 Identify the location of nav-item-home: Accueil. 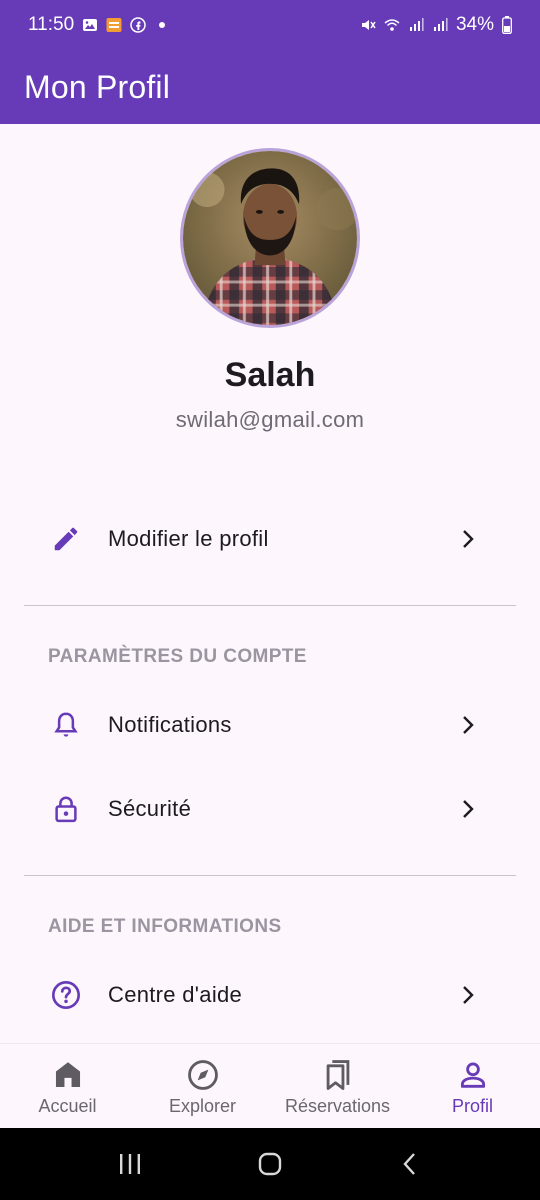
(67, 1086).